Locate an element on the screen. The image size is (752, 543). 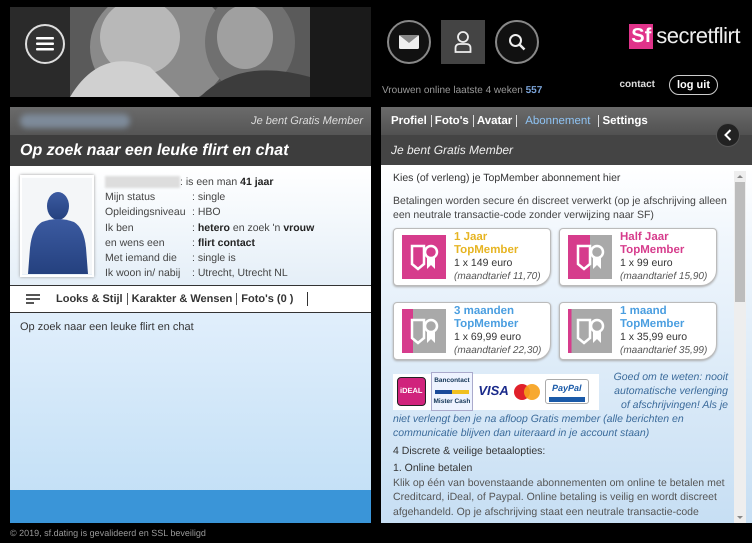
profile-button is located at coordinates (463, 42).